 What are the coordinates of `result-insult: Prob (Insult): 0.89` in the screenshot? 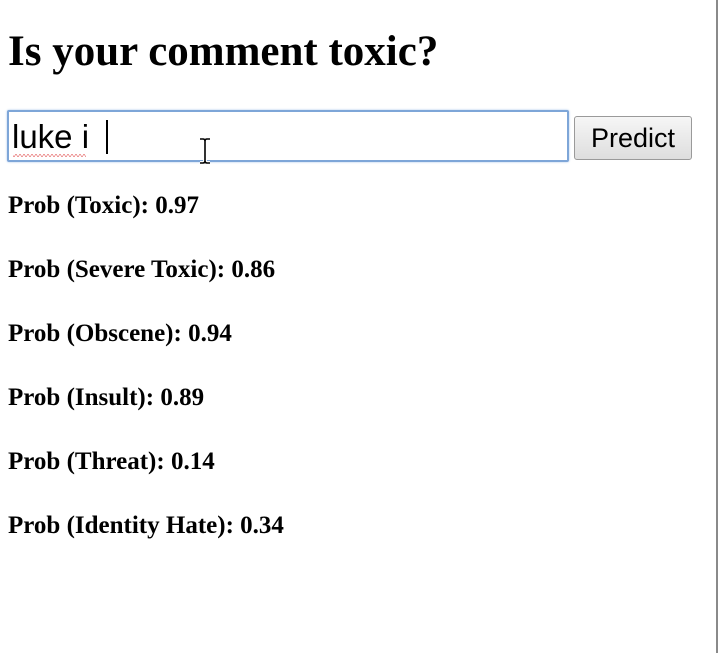 It's located at (353, 414).